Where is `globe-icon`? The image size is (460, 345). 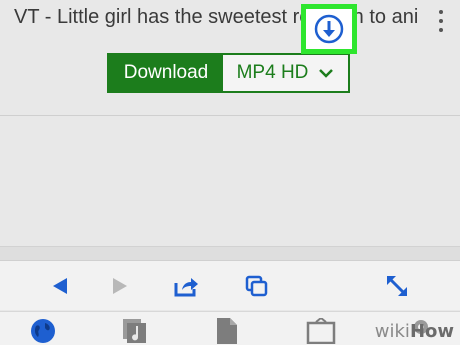
globe-icon is located at coordinates (43, 331).